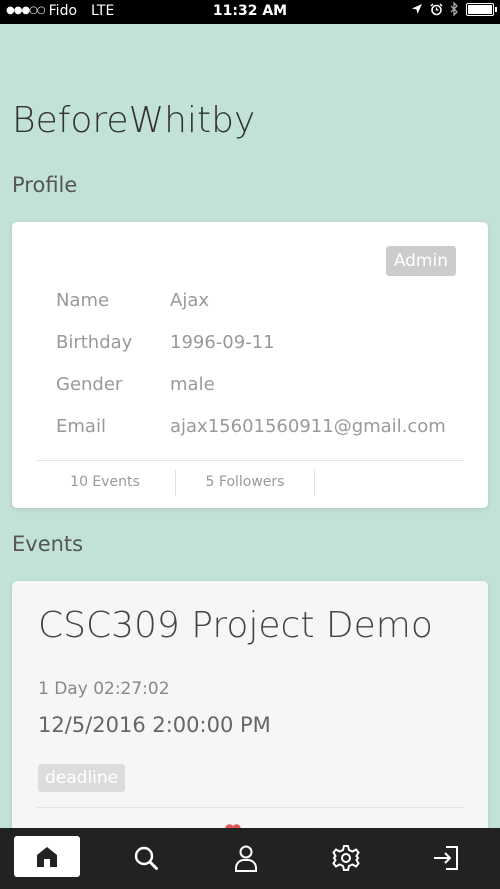 The image size is (500, 889). Describe the element at coordinates (250, 12) in the screenshot. I see `status-bar: ●●●○○ Fido LTE 11:32 AM` at that location.